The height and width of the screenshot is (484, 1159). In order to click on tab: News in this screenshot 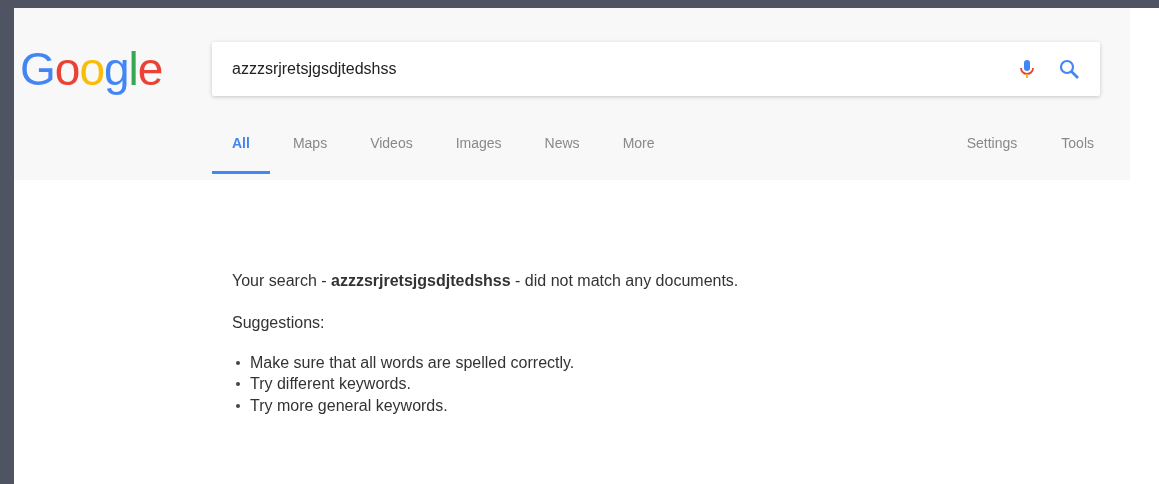, I will do `click(562, 154)`.